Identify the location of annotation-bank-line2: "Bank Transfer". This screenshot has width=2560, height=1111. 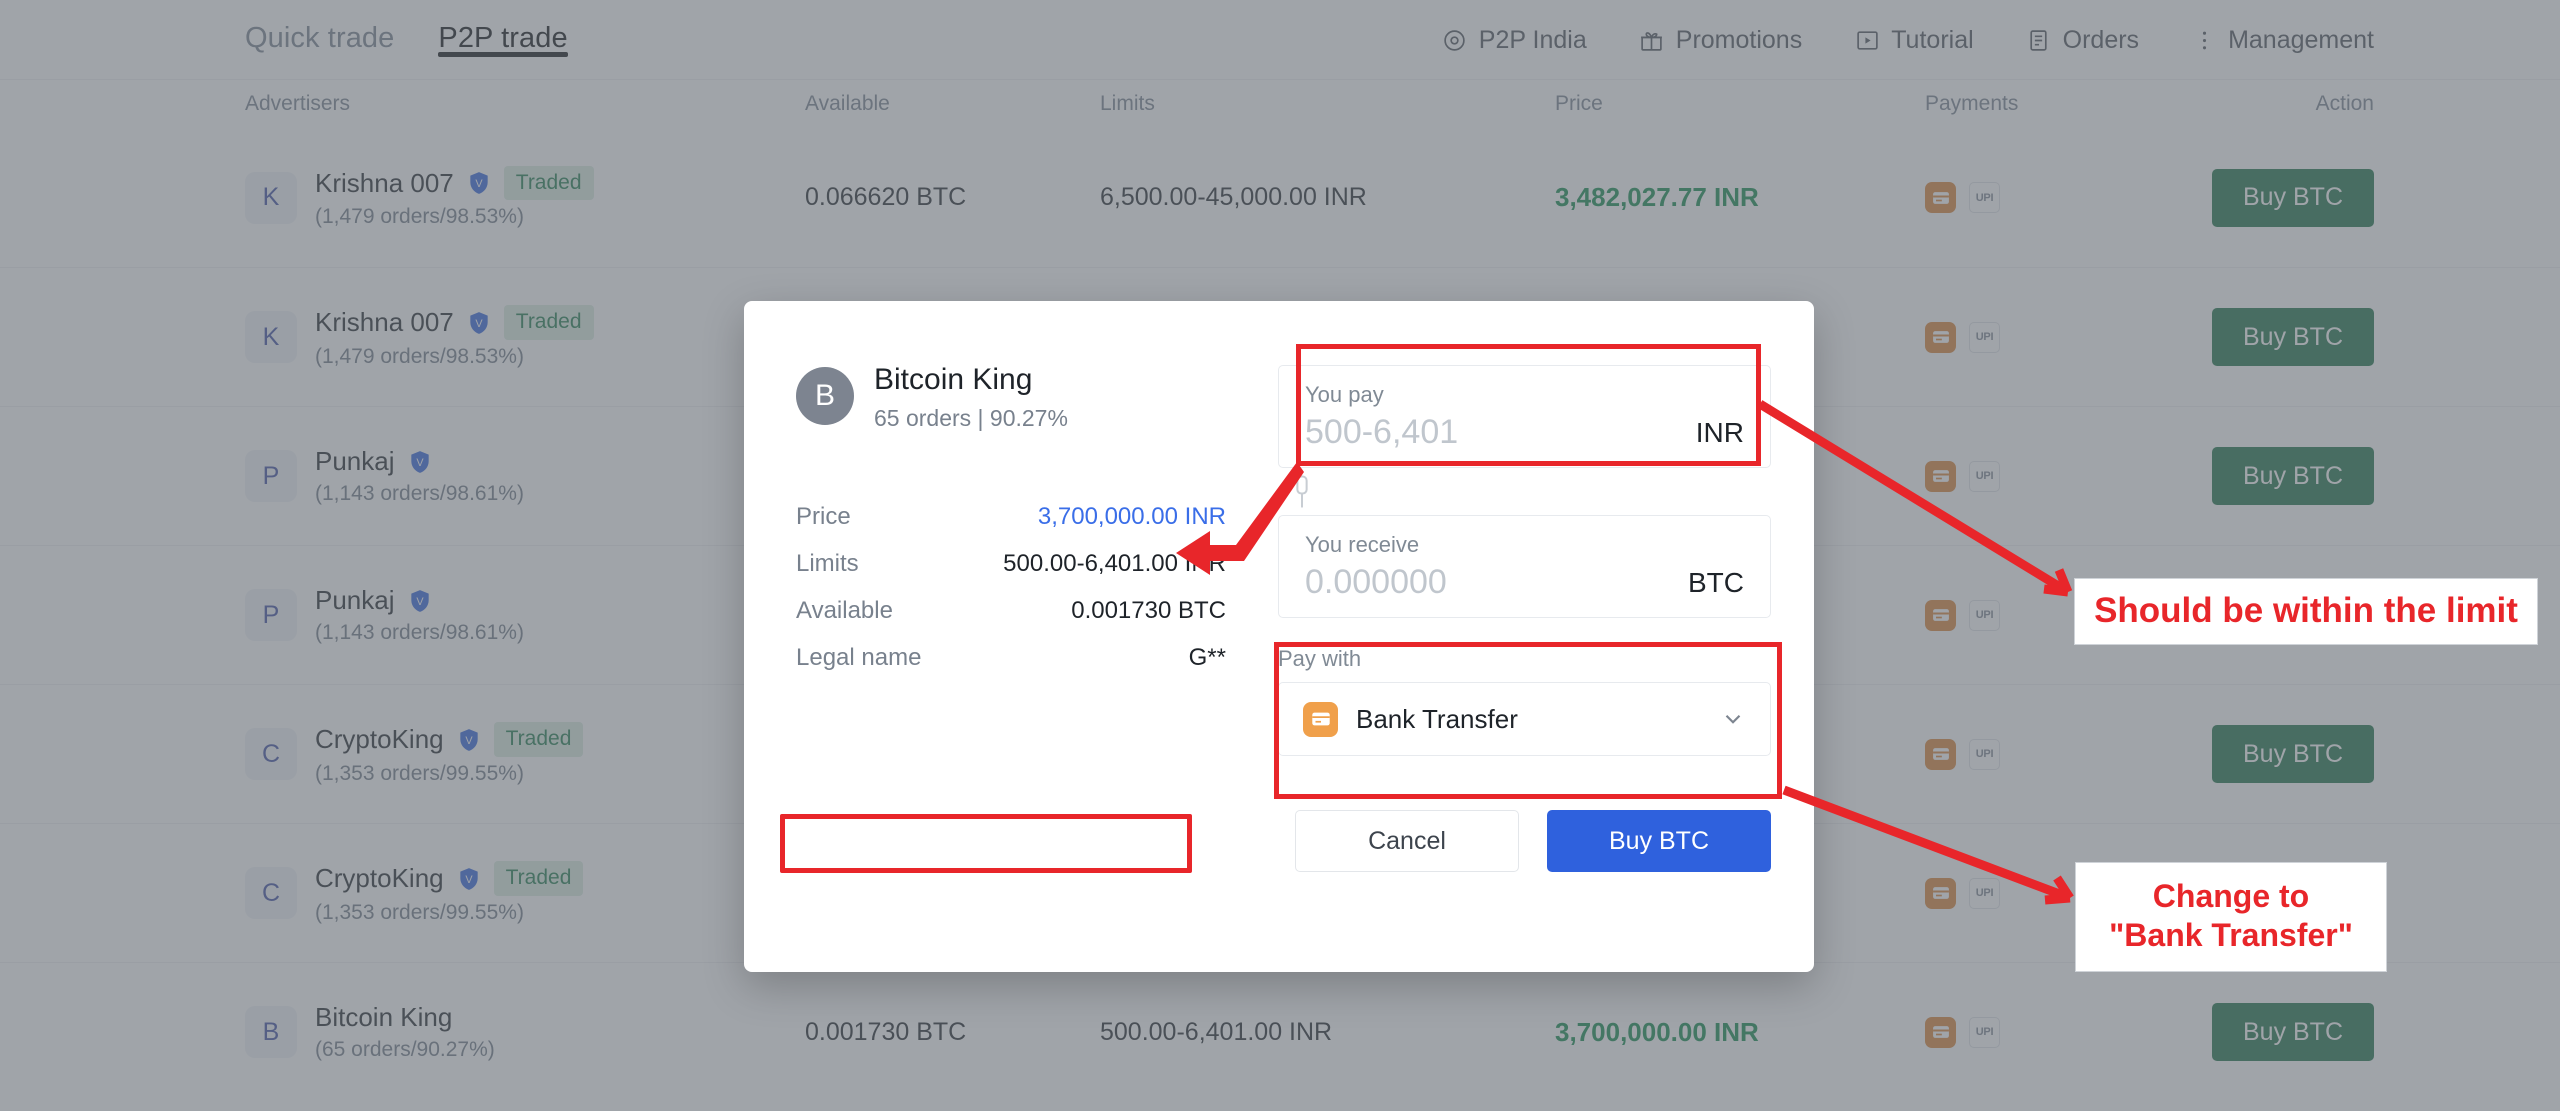
(2231, 935).